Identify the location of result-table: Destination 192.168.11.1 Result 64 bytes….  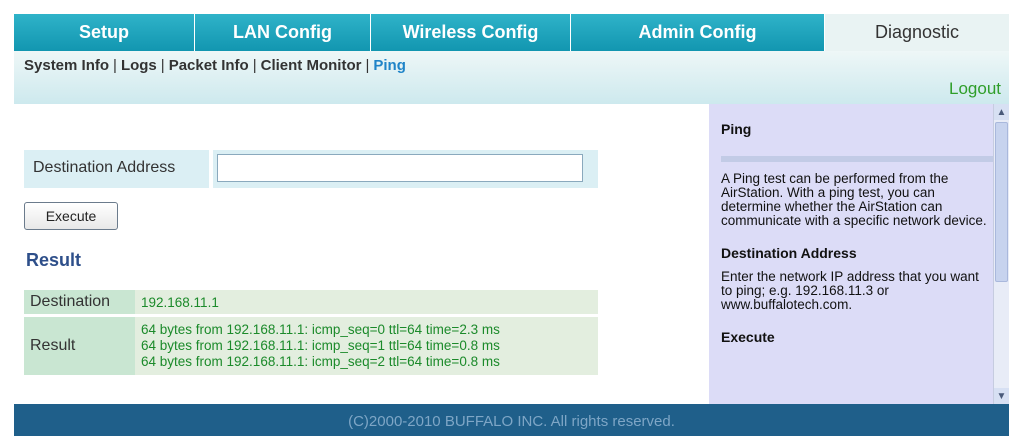
(311, 332).